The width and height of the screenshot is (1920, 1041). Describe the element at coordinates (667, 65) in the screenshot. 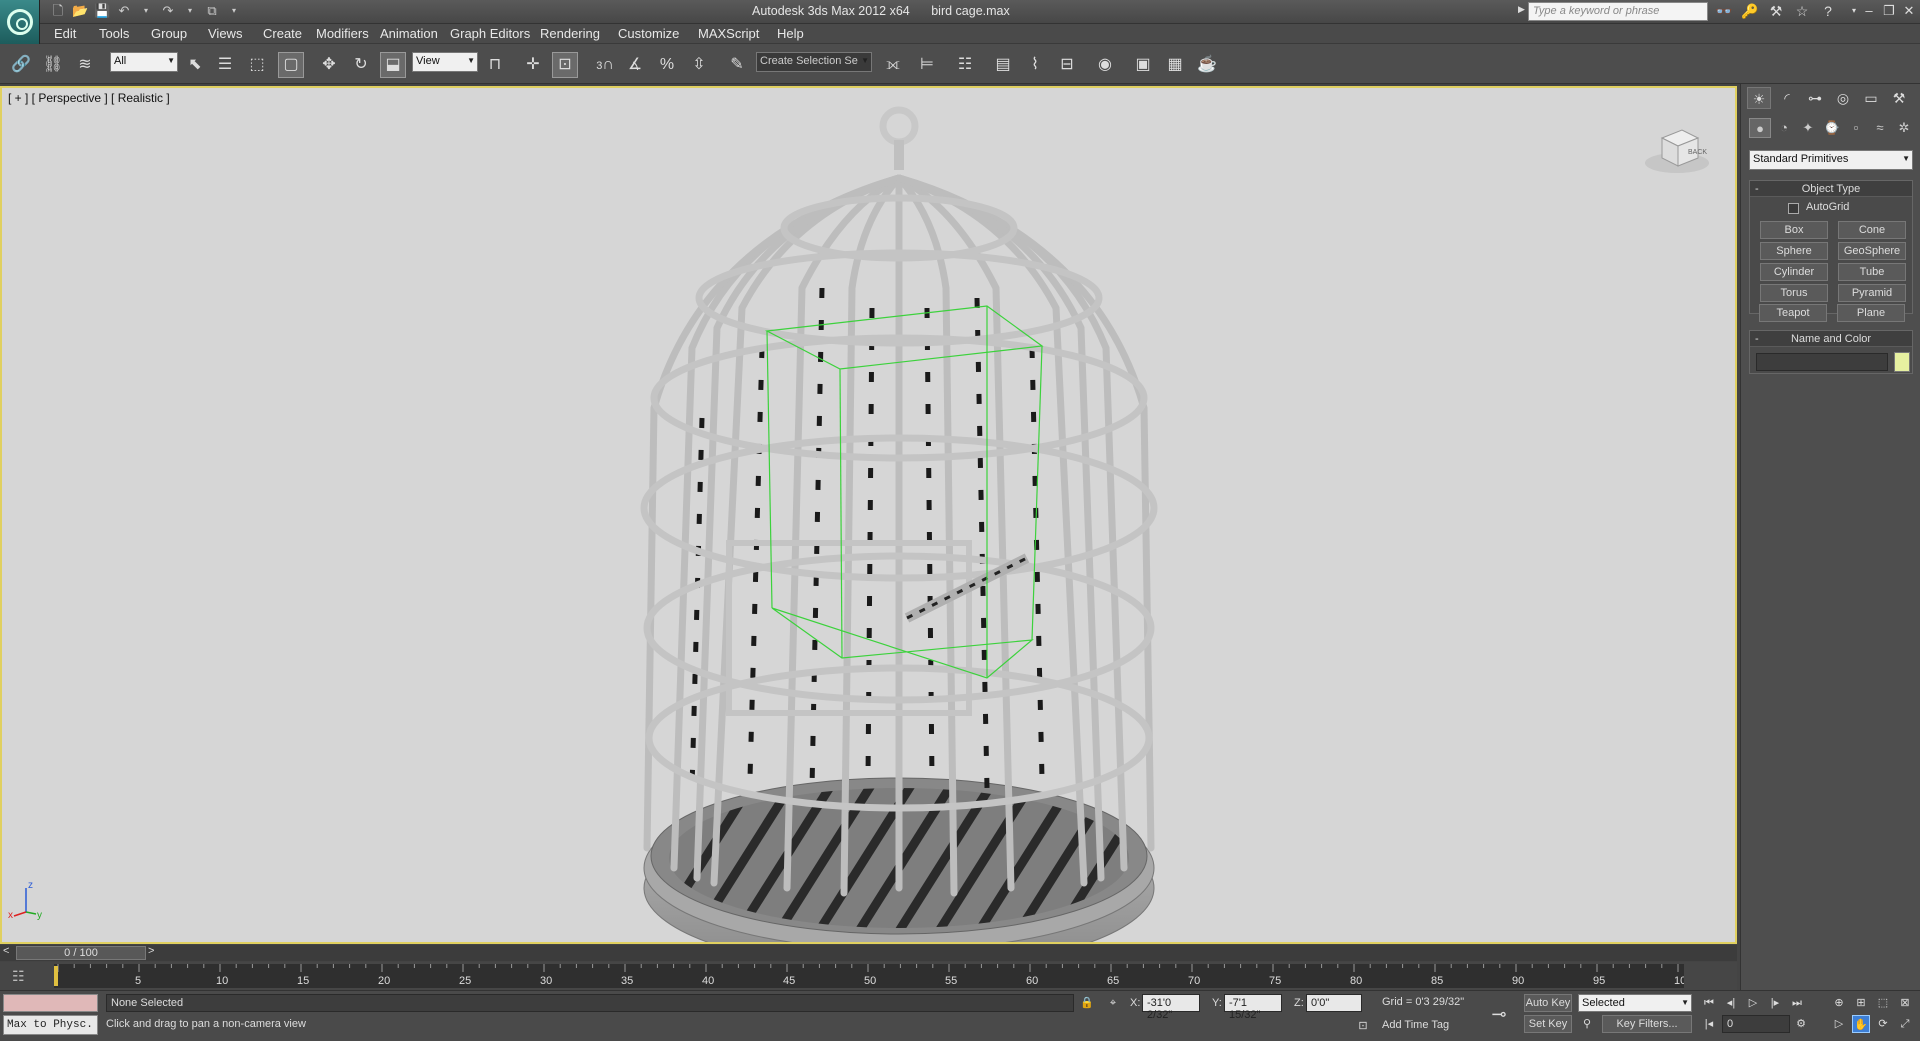

I see `percent-snap-icon: %` at that location.